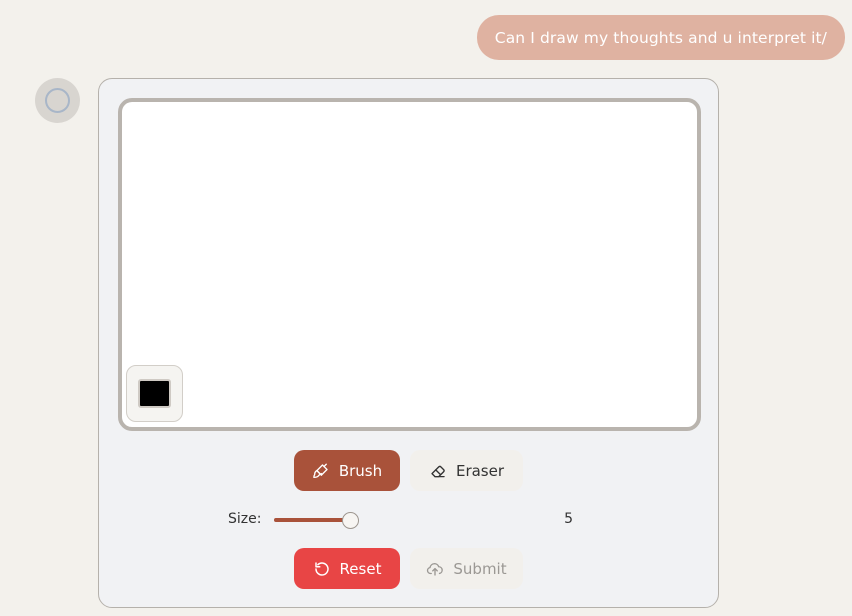  I want to click on brush-size-control: Size: 5, so click(400, 520).